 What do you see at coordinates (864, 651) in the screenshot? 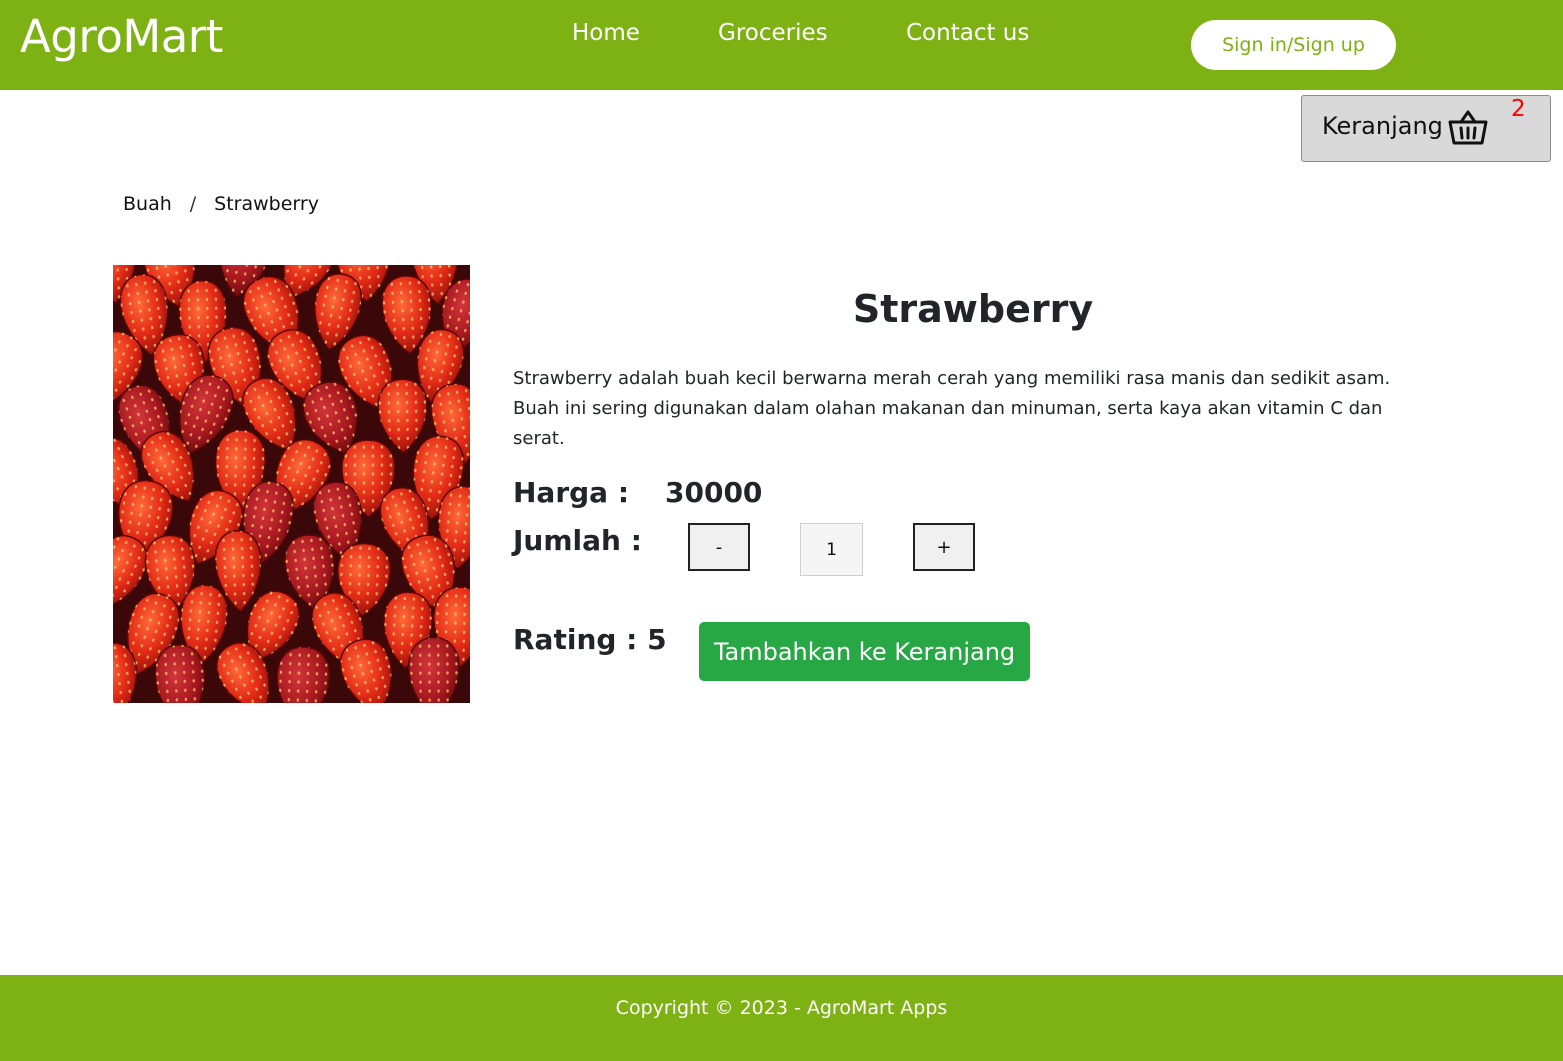
I see `add-to-cart-button: Tambahkan ke Keranjang` at bounding box center [864, 651].